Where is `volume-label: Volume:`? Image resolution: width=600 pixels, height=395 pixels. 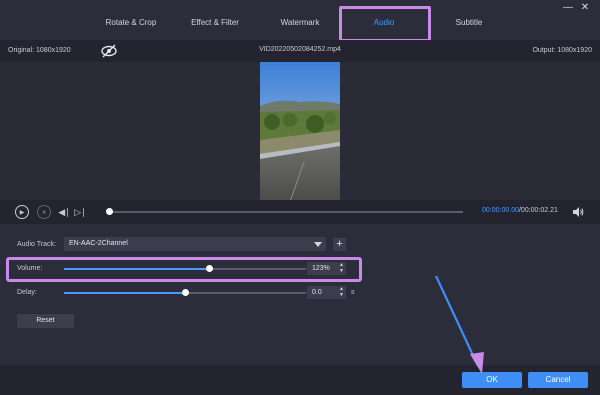 volume-label: Volume: is located at coordinates (30, 268).